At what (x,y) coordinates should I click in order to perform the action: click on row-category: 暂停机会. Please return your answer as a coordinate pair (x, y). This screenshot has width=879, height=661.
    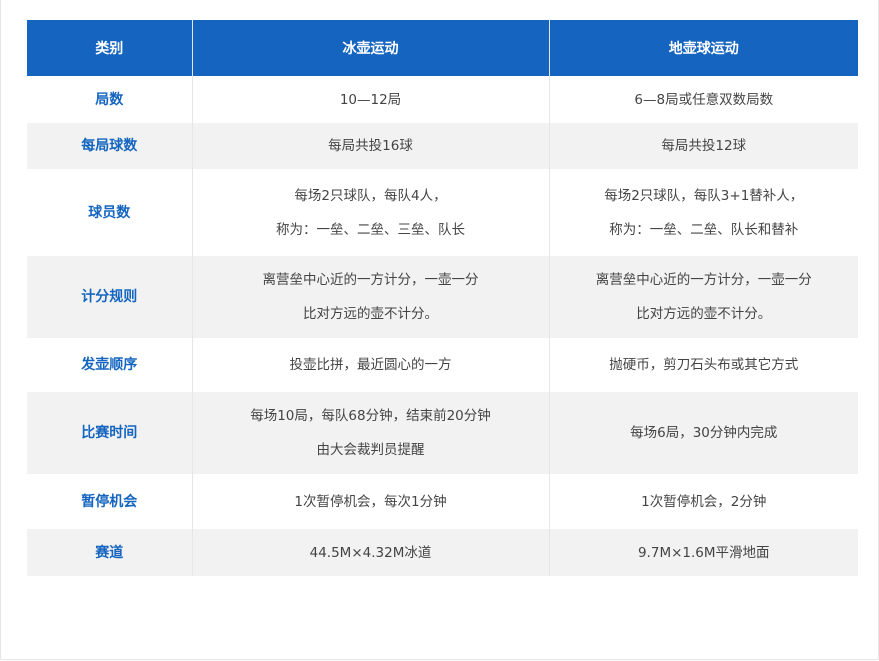
    Looking at the image, I should click on (109, 501).